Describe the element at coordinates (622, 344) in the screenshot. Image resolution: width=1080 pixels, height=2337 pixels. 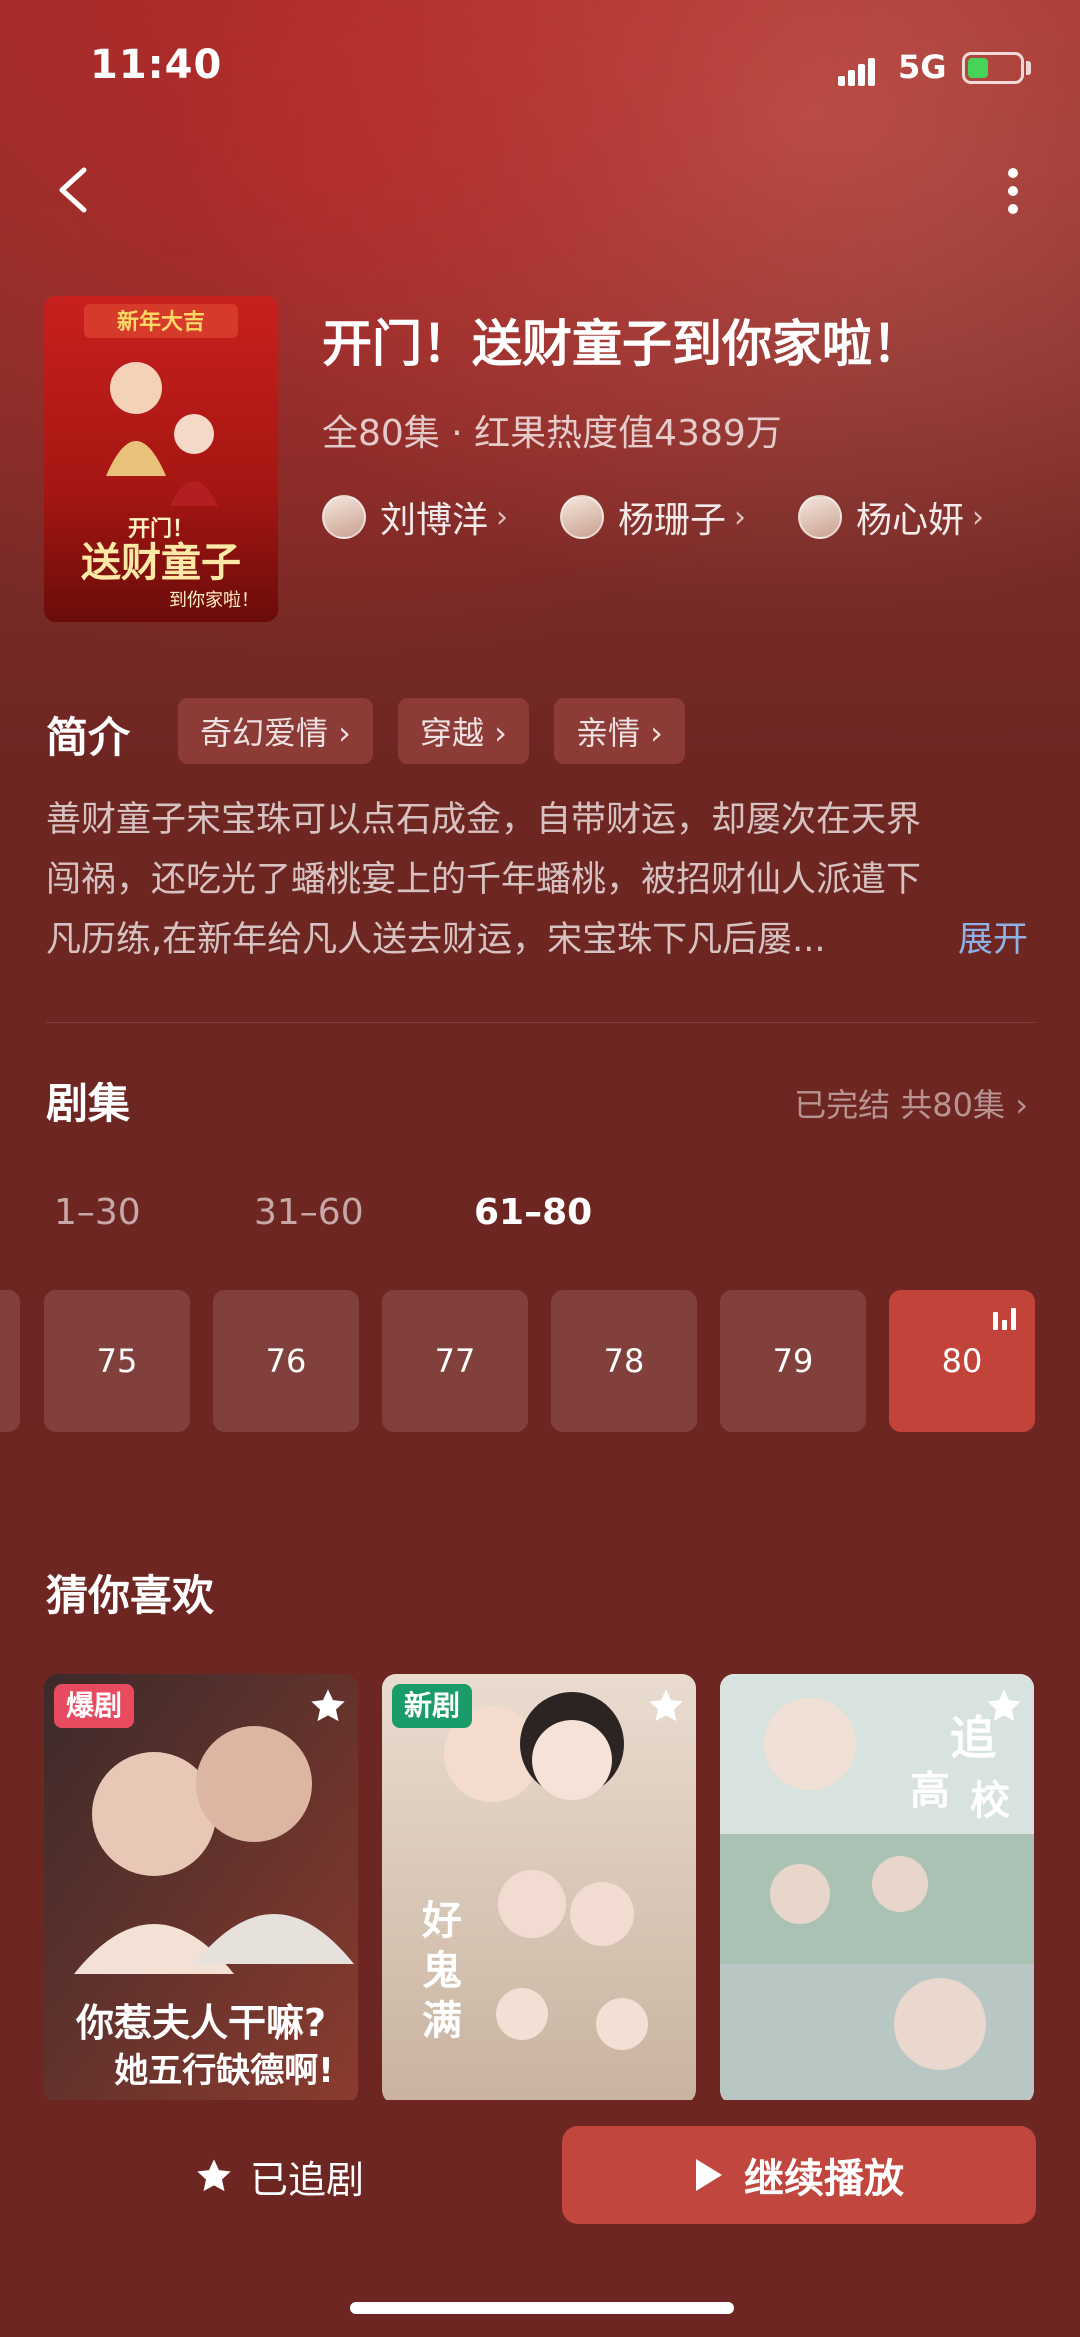
I see `show-title: 开门！送财童子到你家啦！` at that location.